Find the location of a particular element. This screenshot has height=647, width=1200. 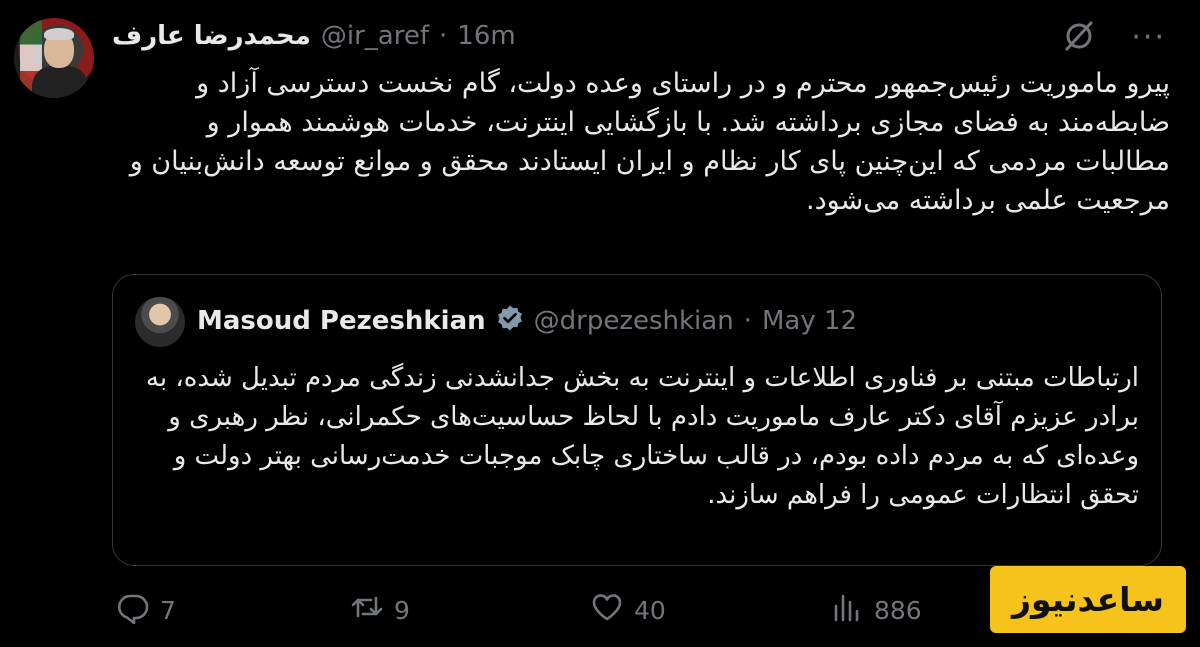

views-count: 886 is located at coordinates (898, 610).